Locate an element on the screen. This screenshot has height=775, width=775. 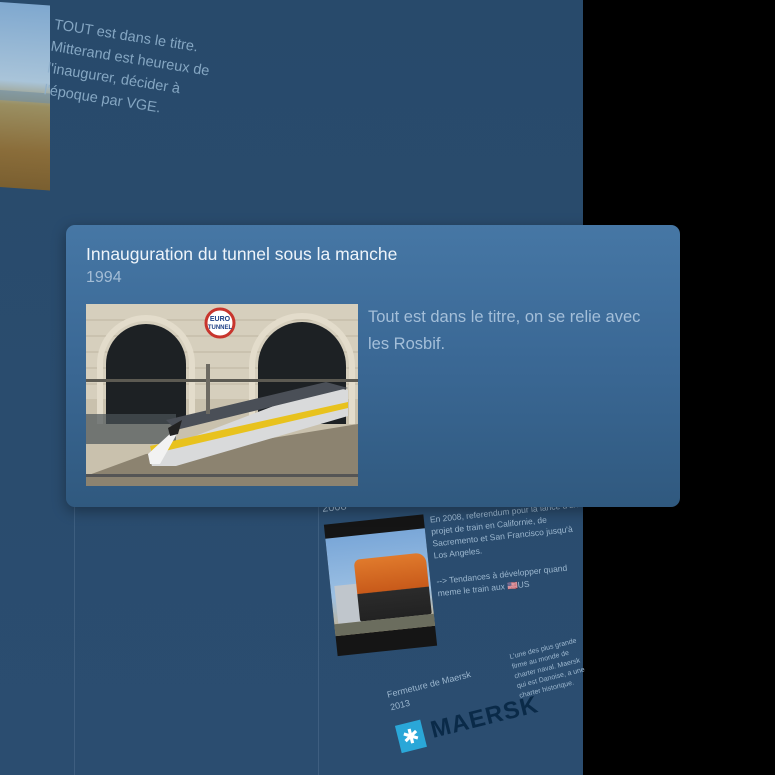
card-year: 1994 is located at coordinates (104, 277).